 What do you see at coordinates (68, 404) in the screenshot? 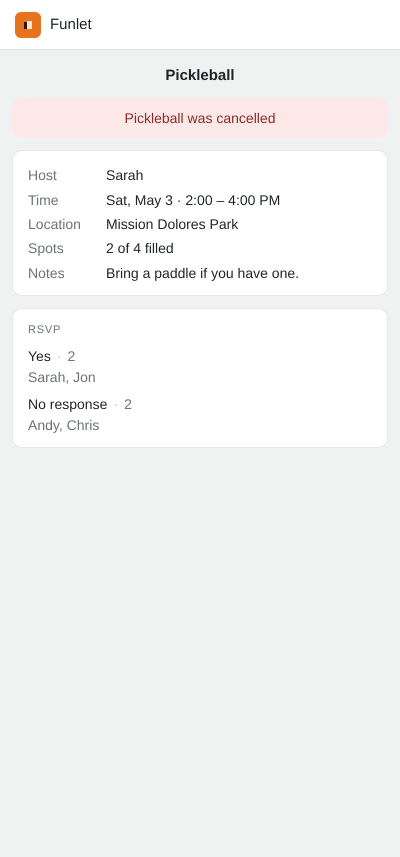
I see `response-label: No response` at bounding box center [68, 404].